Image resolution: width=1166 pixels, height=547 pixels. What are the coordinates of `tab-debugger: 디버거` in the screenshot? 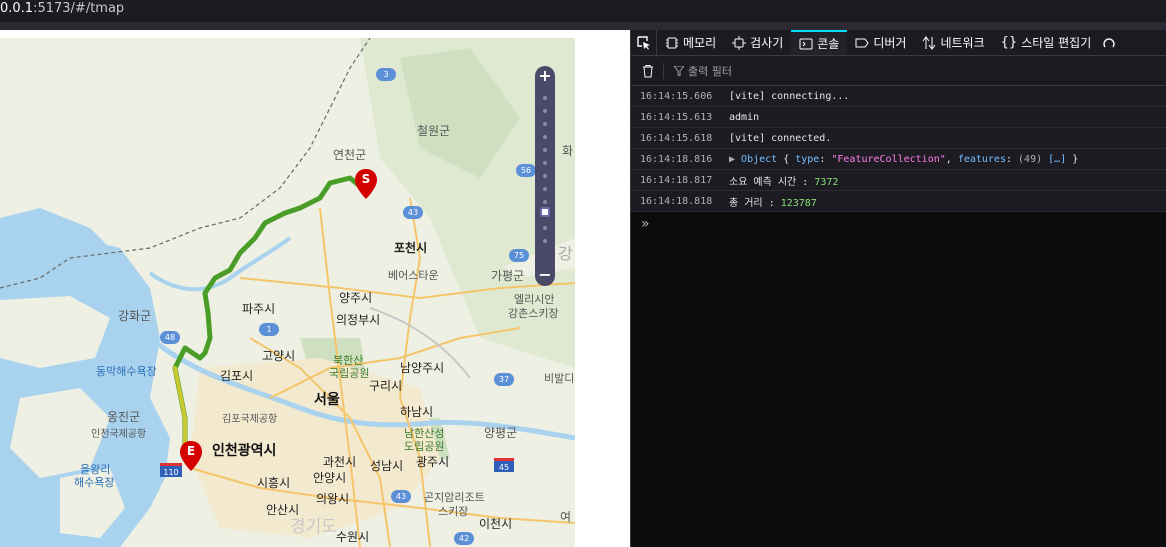 It's located at (880, 42).